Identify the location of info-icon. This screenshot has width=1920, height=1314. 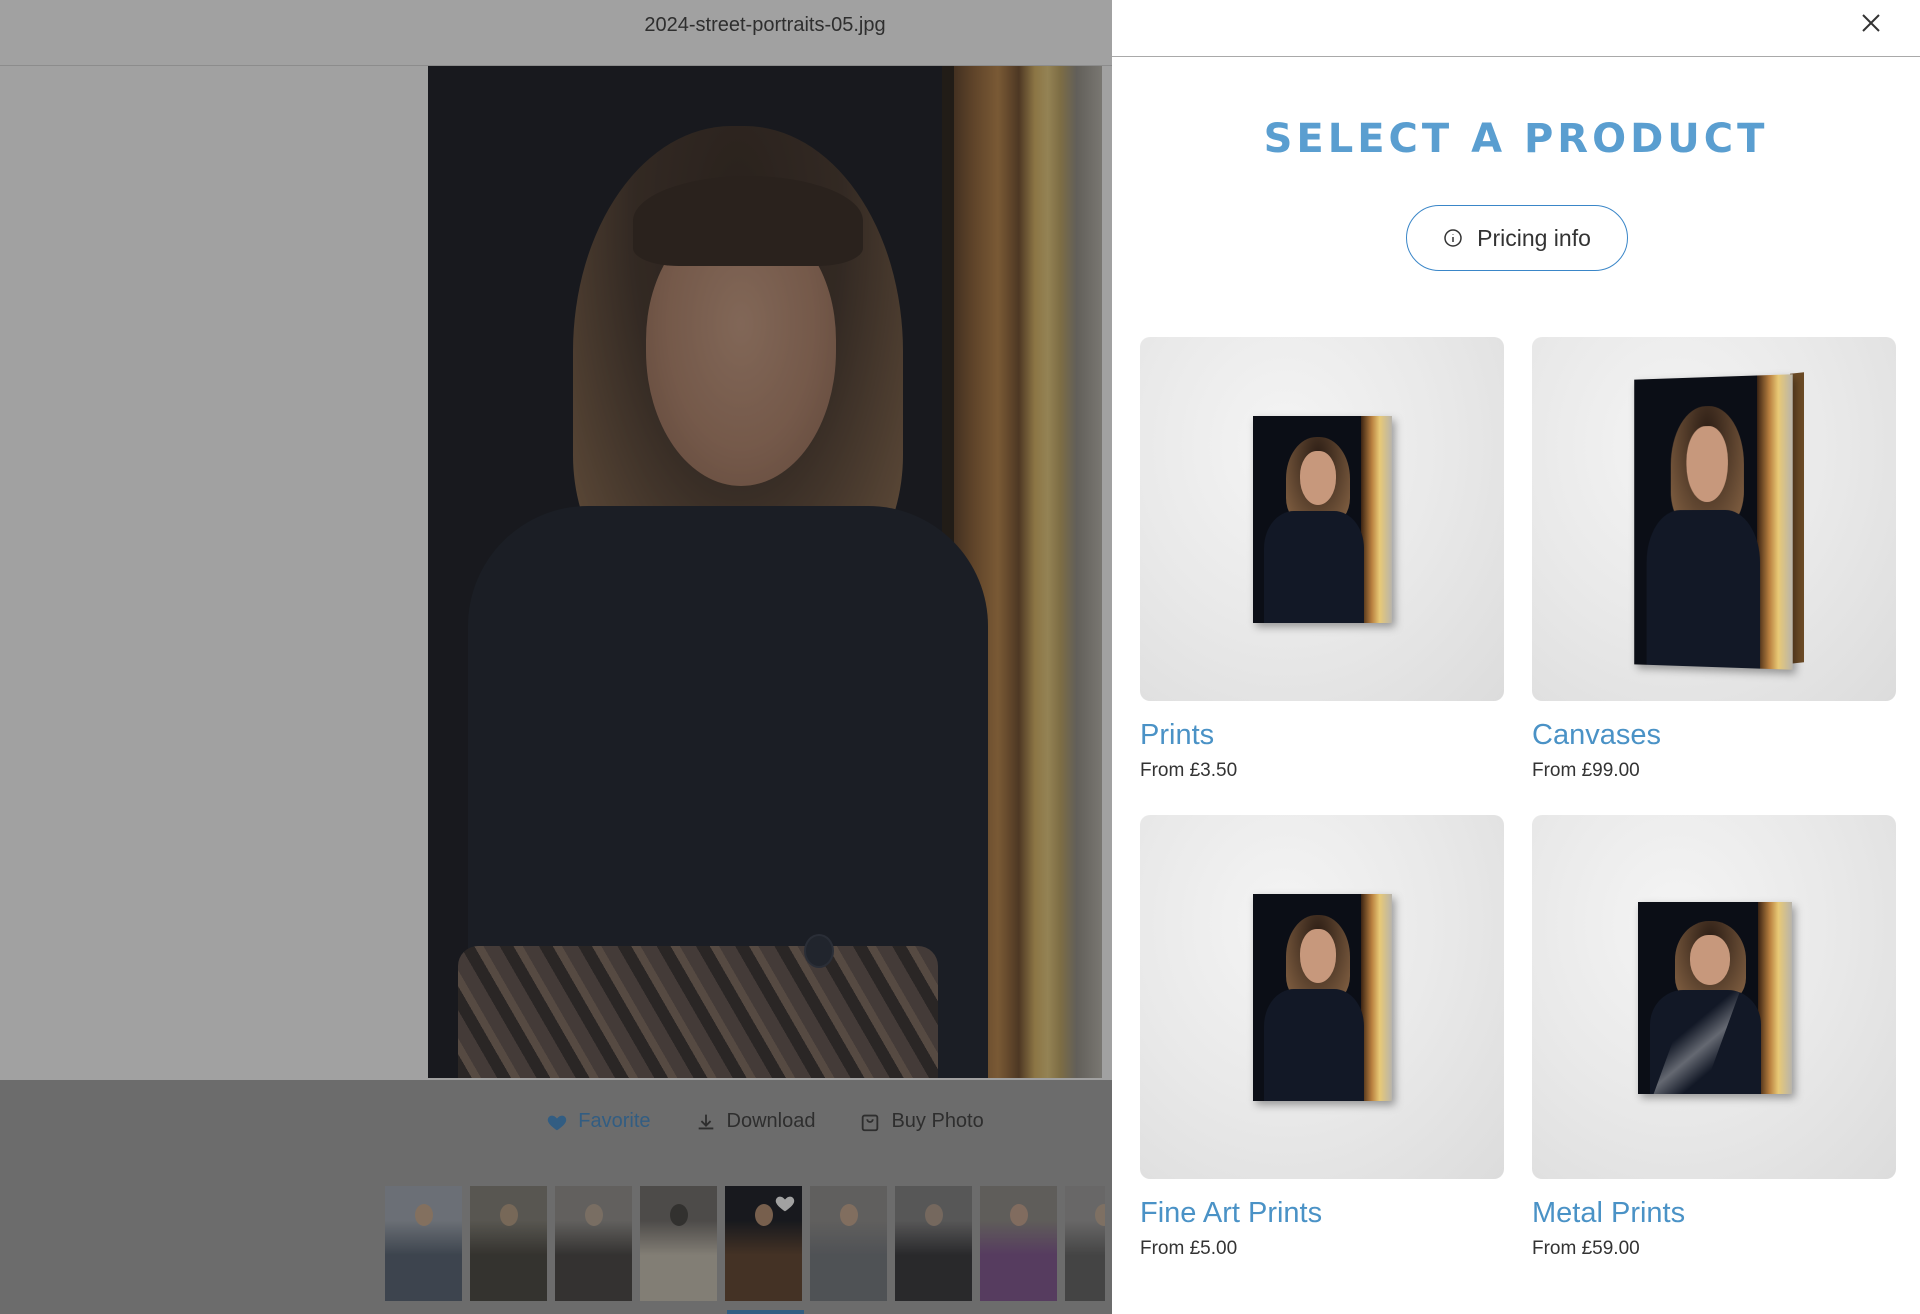
(1453, 238).